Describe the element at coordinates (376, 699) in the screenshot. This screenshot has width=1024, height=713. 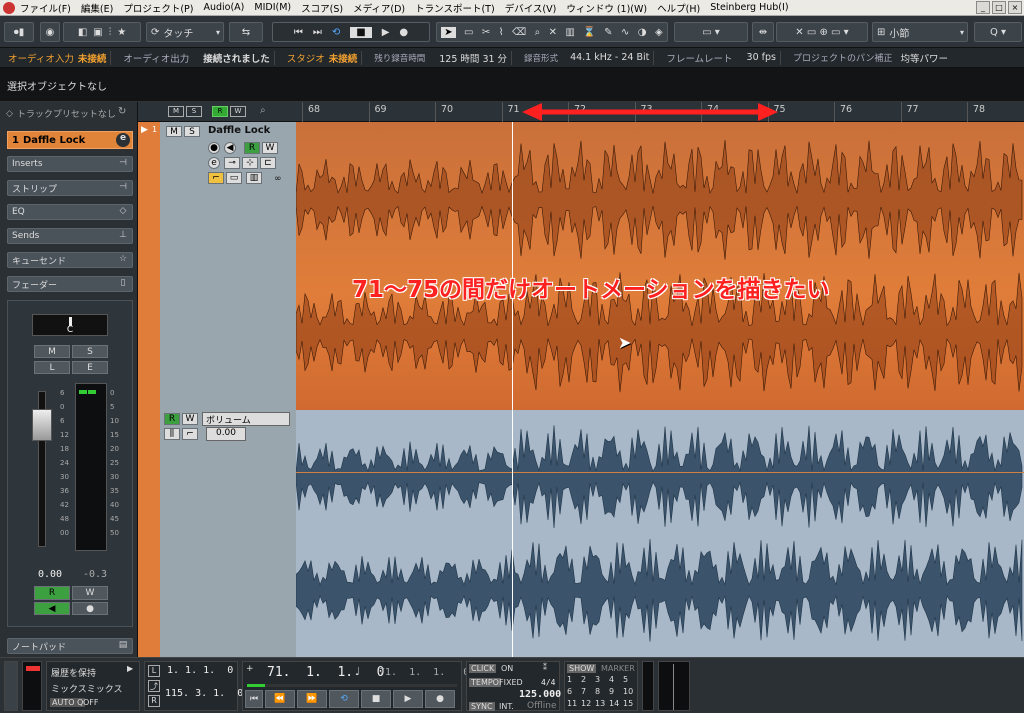
I see `stop-button: ■` at that location.